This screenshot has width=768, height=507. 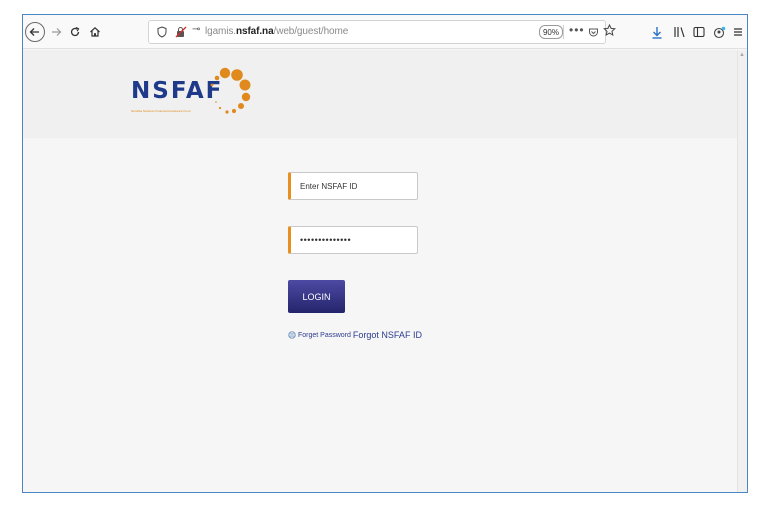 I want to click on browser-toolbar: ⊸ lgamis.nsfaf.na/web/guest/home 90% •••, so click(x=385, y=32).